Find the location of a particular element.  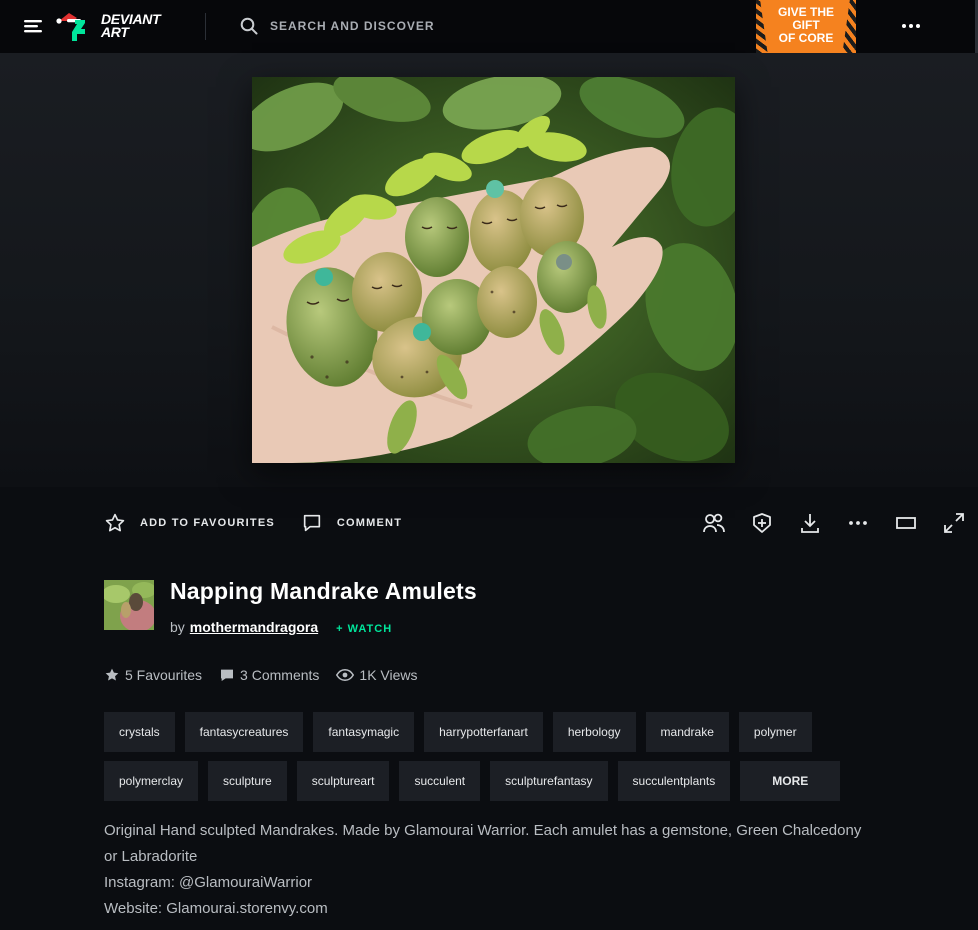

core-promo-banner: GIVE THE GIFT OF CORE is located at coordinates (806, 26).